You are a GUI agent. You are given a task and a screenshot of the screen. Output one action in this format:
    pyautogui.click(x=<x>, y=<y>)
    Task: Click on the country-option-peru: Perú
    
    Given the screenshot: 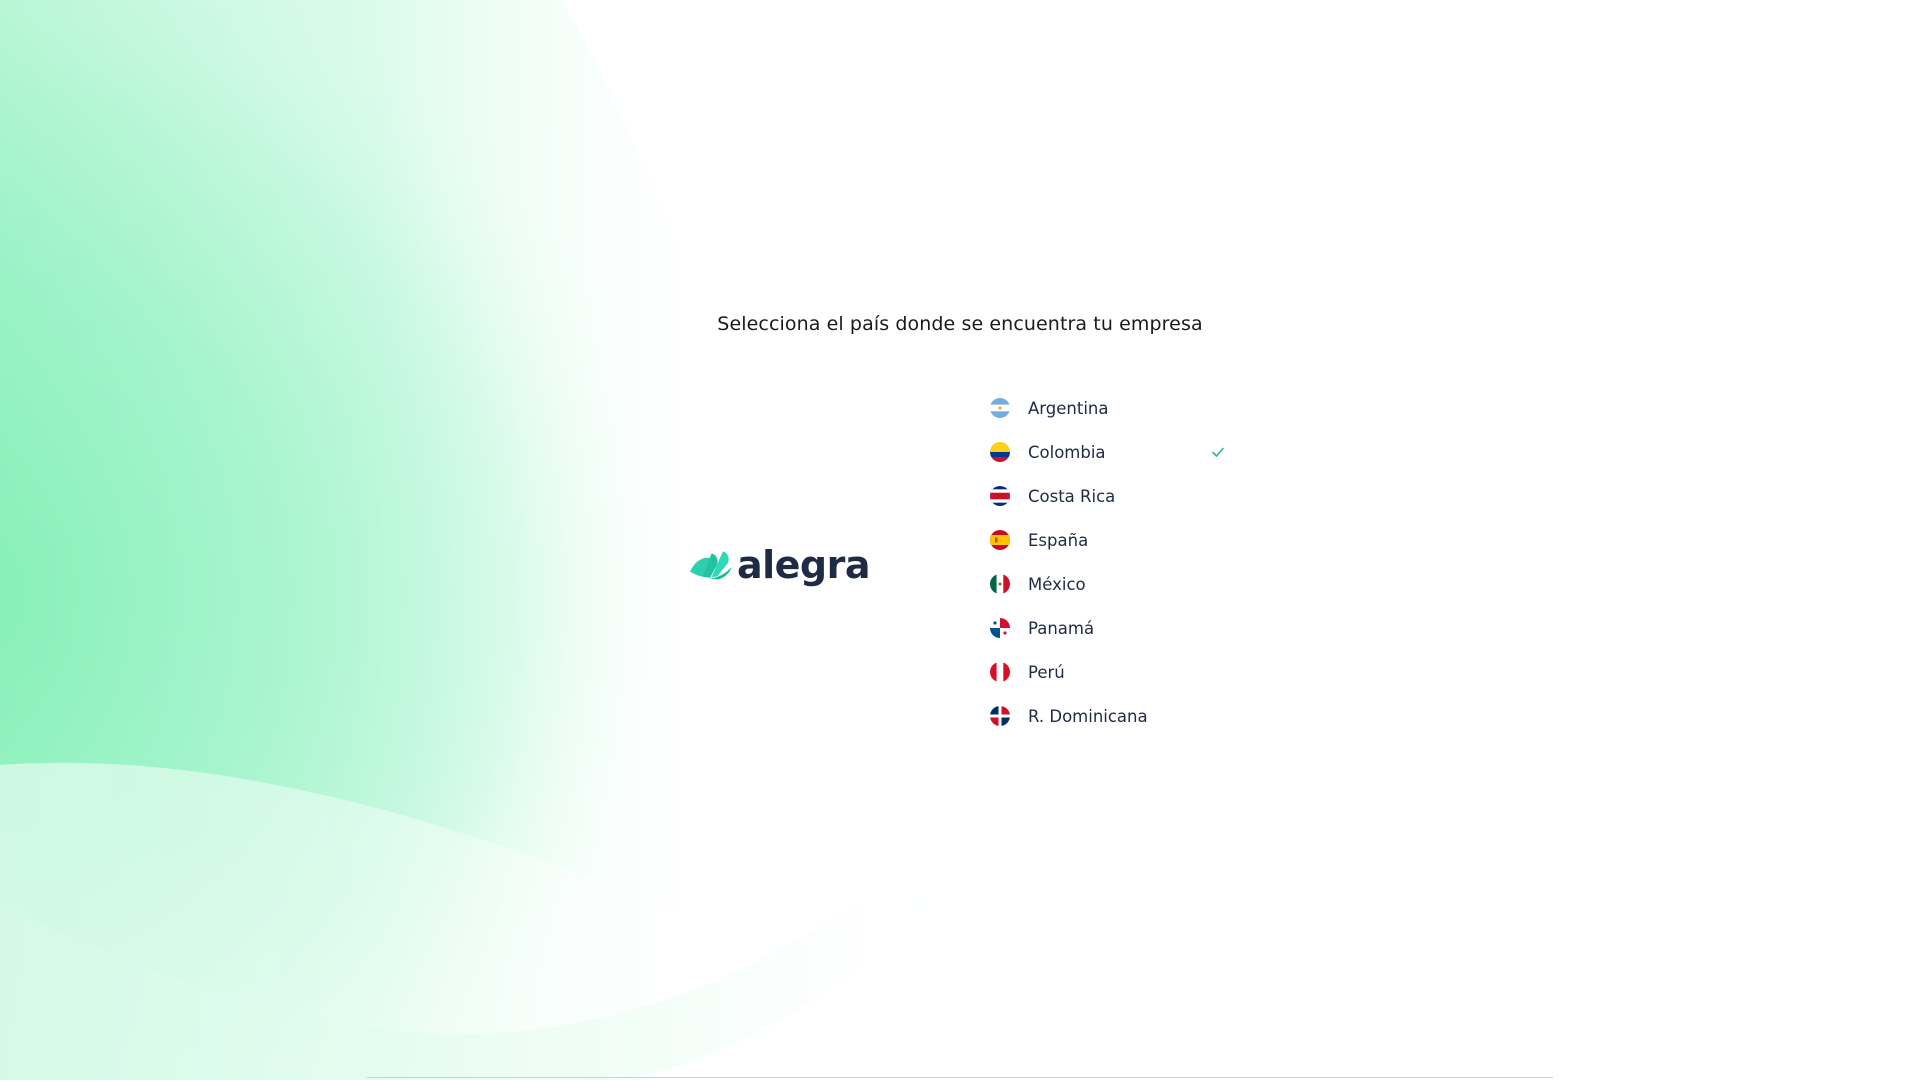 What is the action you would take?
    pyautogui.click(x=1110, y=672)
    